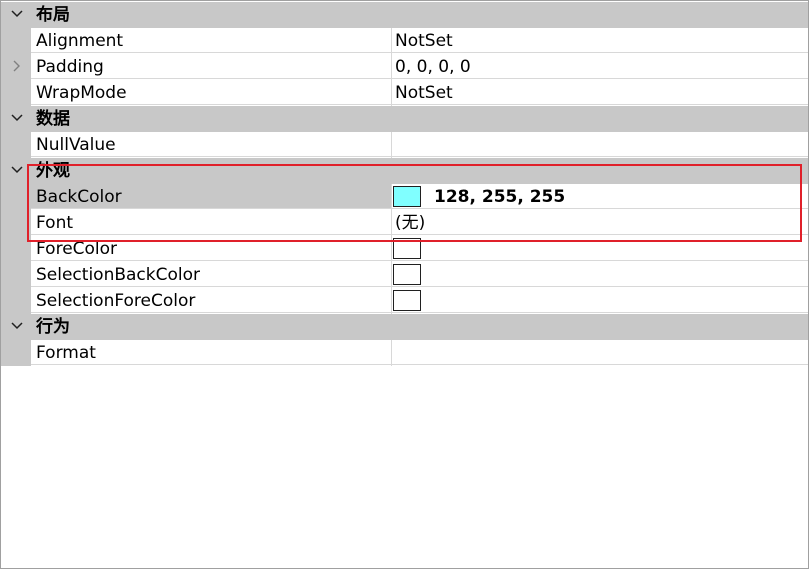 This screenshot has height=569, width=809. I want to click on property-row-format: Format, so click(404, 353).